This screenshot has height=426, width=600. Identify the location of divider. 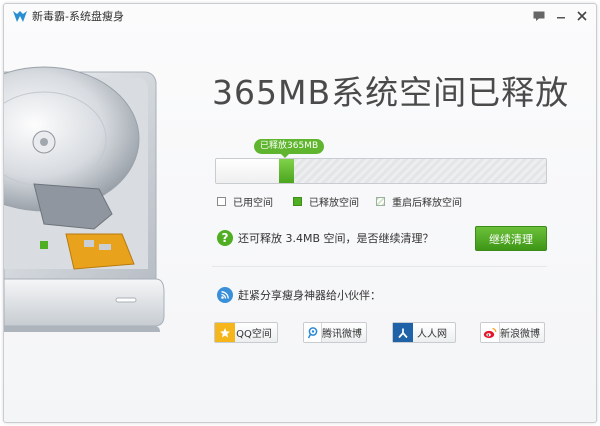
(379, 266).